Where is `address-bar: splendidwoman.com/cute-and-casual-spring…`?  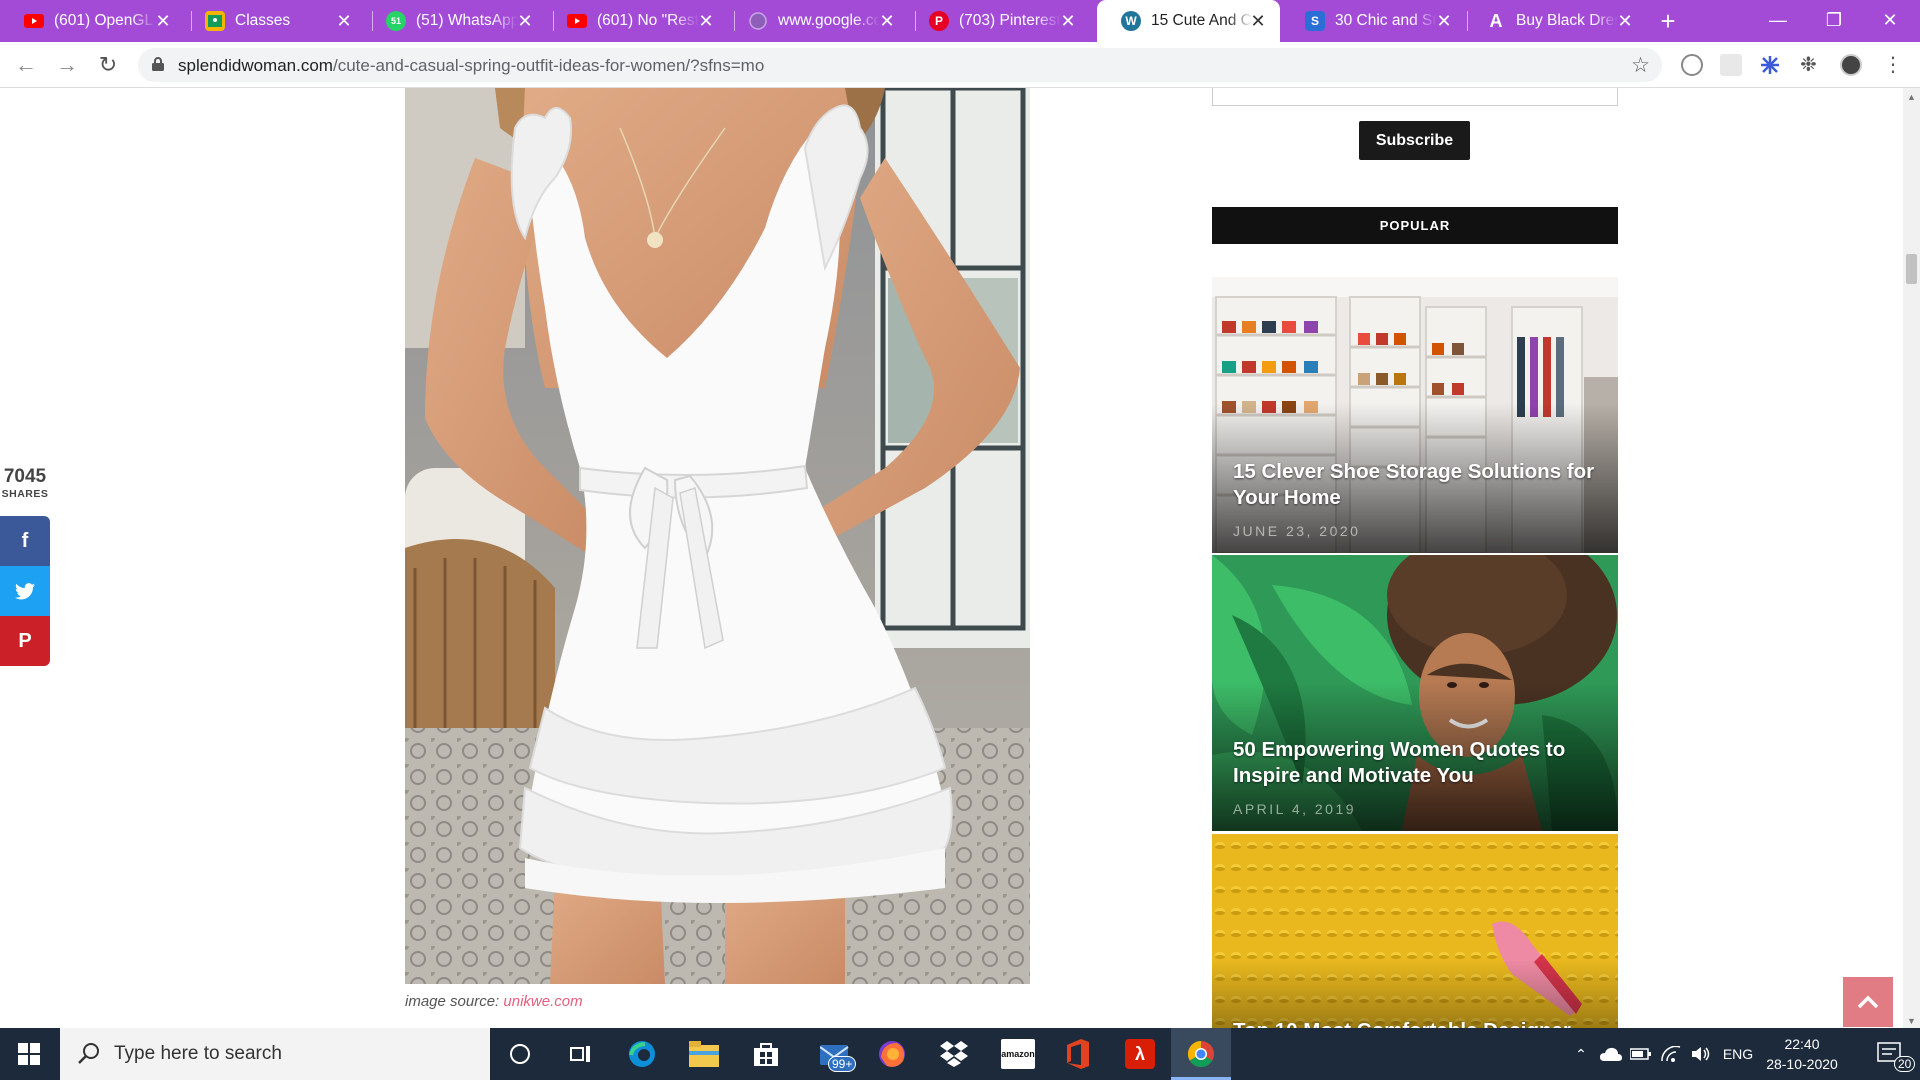 address-bar: splendidwoman.com/cute-and-casual-spring… is located at coordinates (900, 65).